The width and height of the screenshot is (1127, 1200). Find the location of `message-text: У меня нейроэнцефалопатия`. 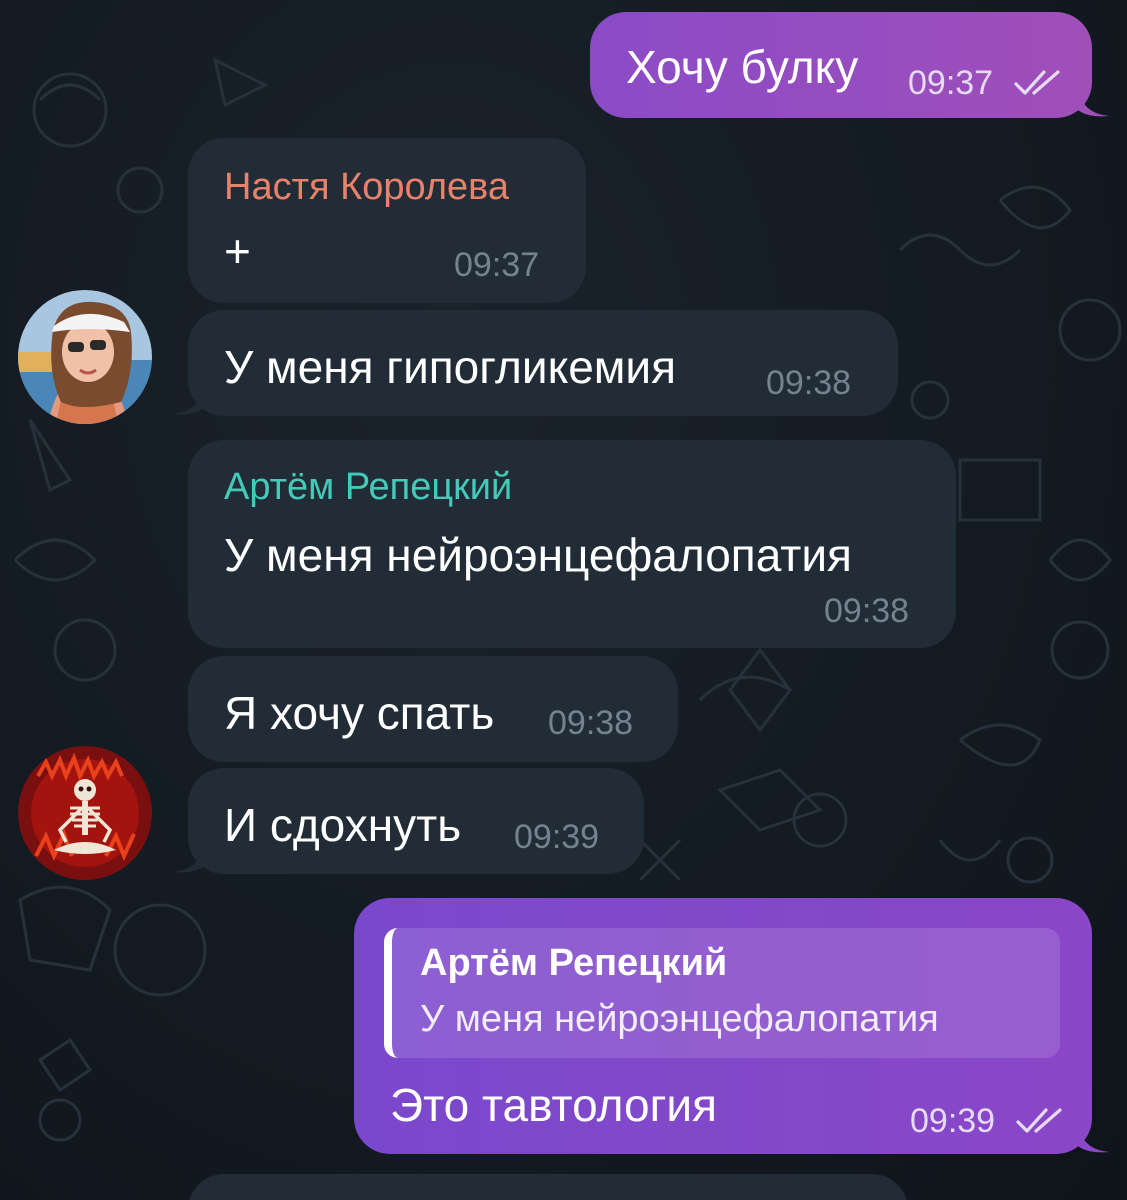

message-text: У меня нейроэнцефалопатия is located at coordinates (538, 555).